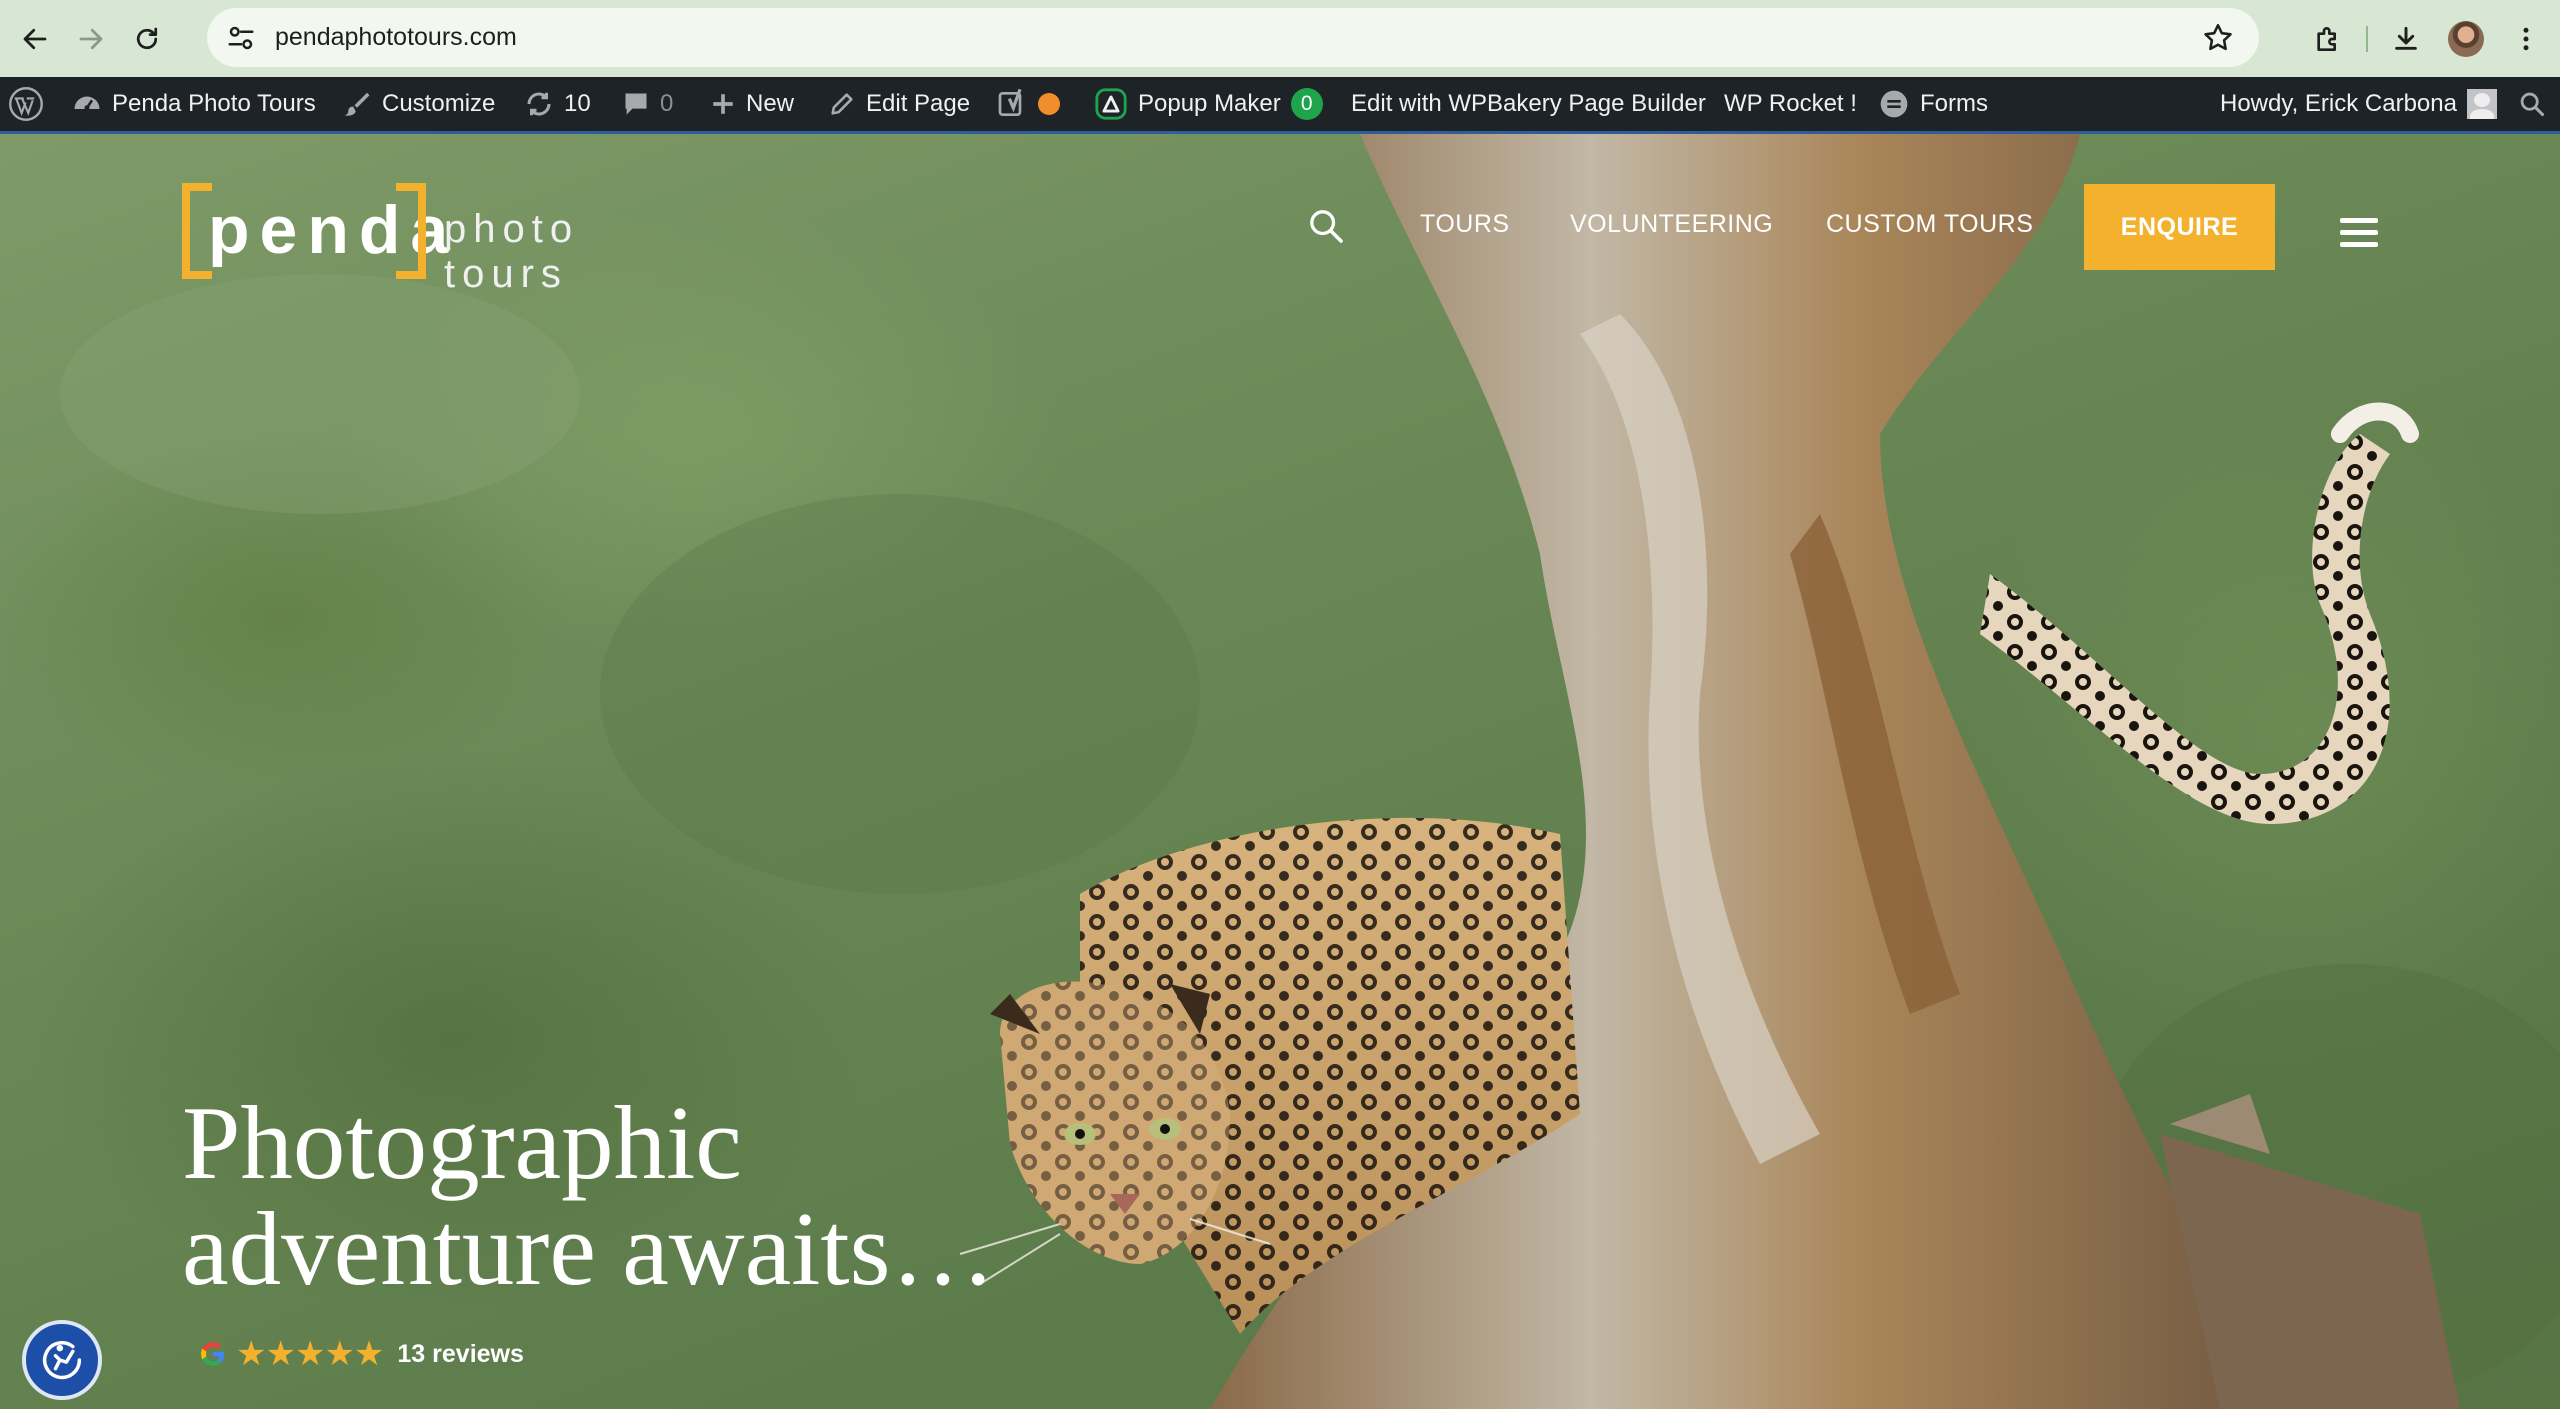  I want to click on wpbakery-link: Edit with WPBakery Page Builder, so click(1528, 104).